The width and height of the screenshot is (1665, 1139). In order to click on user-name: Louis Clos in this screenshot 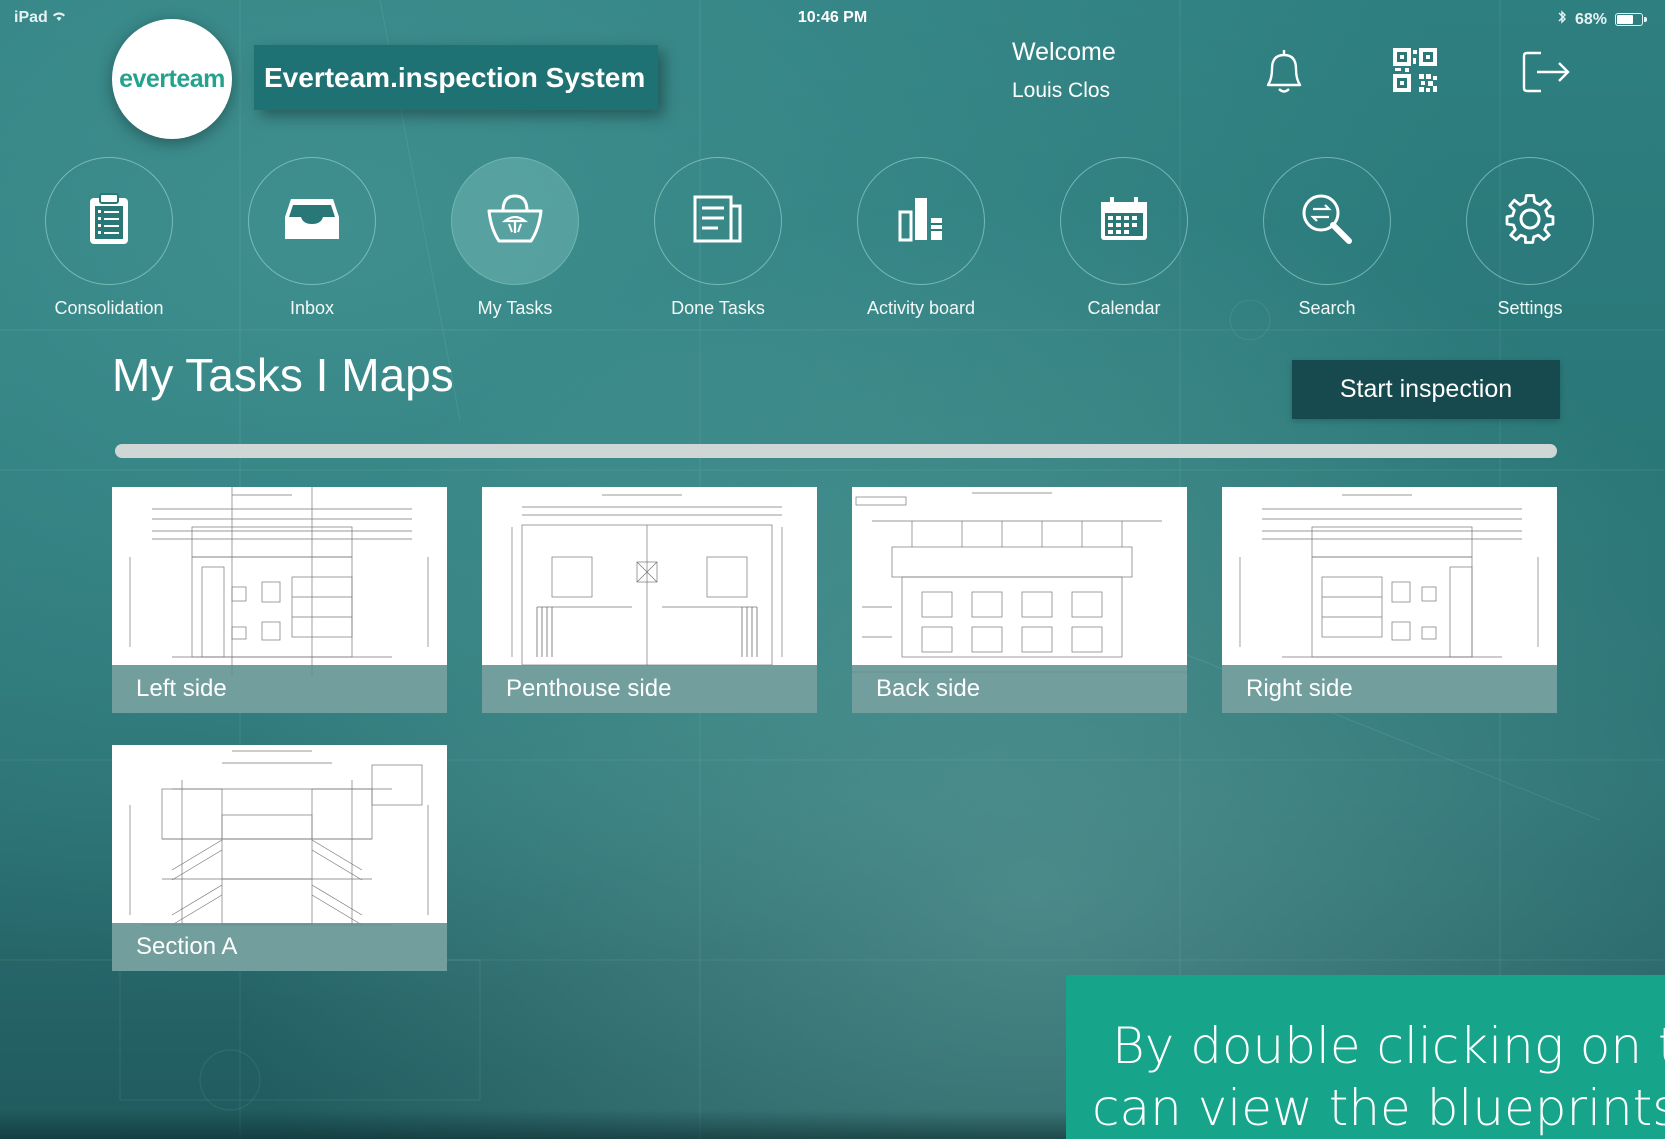, I will do `click(1061, 90)`.